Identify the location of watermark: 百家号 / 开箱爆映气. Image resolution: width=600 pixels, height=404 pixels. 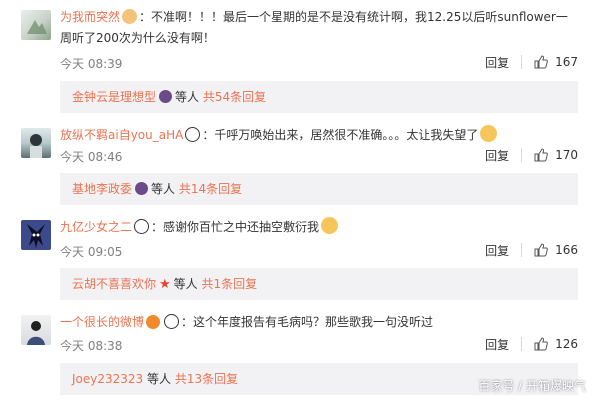
(532, 386).